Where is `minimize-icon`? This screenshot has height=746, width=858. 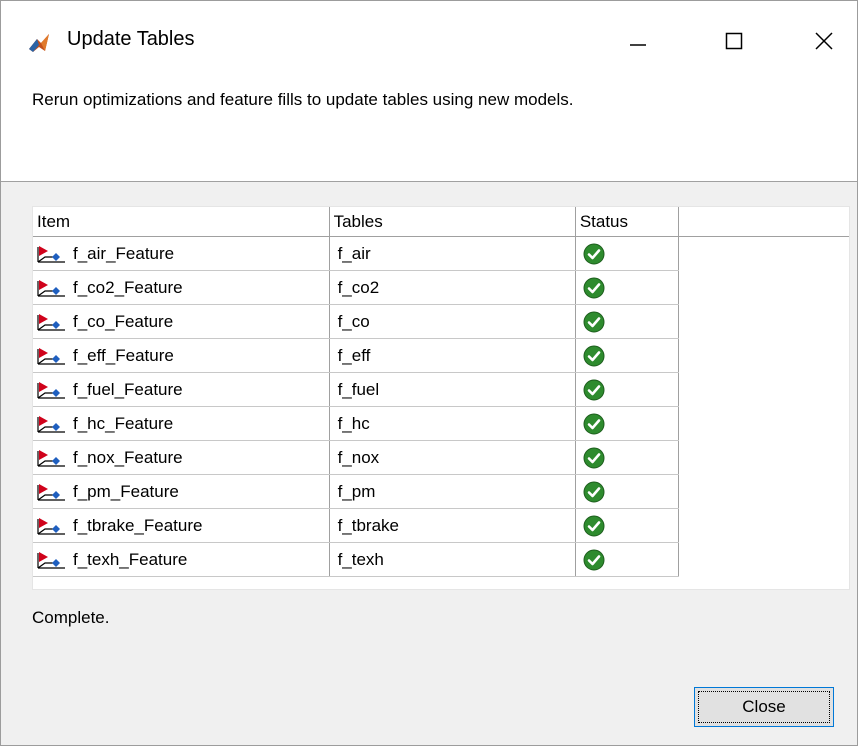 minimize-icon is located at coordinates (638, 45).